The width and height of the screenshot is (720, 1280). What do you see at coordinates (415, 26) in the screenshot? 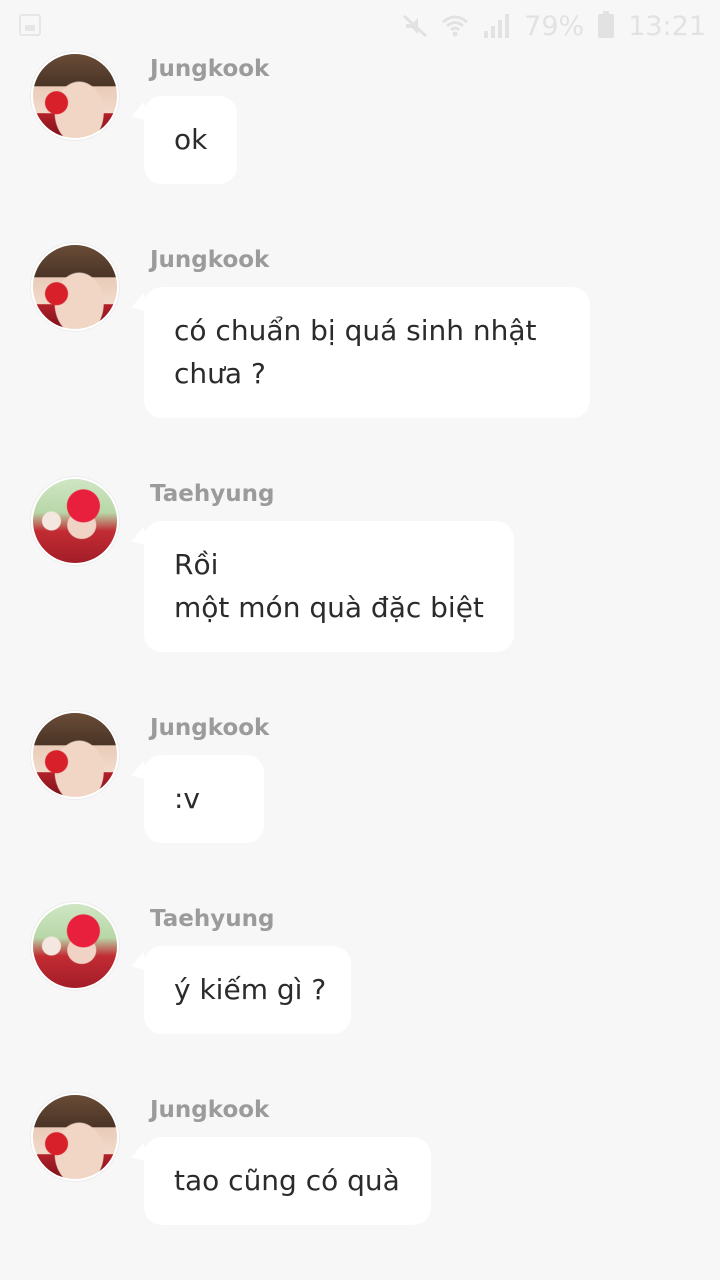
I see `mute-icon` at bounding box center [415, 26].